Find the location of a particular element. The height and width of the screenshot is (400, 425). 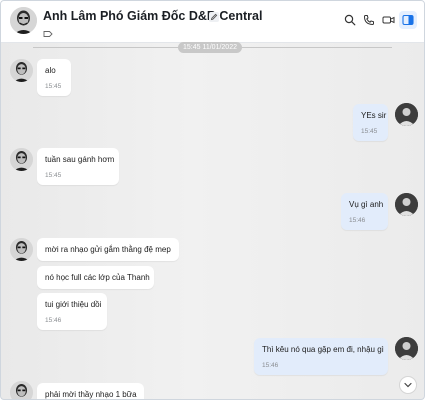

message-text: mời ra nhạo gửi gắm thằng đệ mep is located at coordinates (108, 249).